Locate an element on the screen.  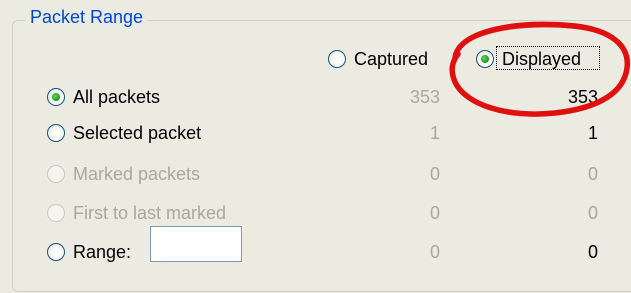
range-label: Range: is located at coordinates (102, 252).